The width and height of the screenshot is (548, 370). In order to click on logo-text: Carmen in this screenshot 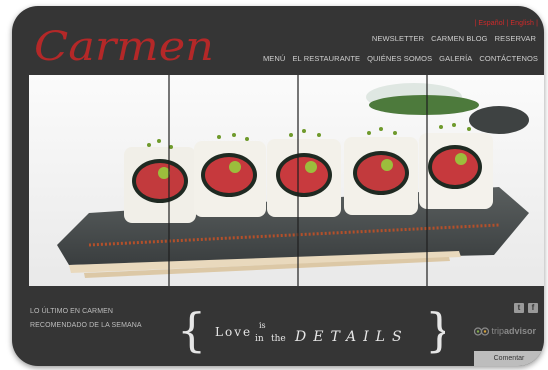, I will do `click(124, 47)`.